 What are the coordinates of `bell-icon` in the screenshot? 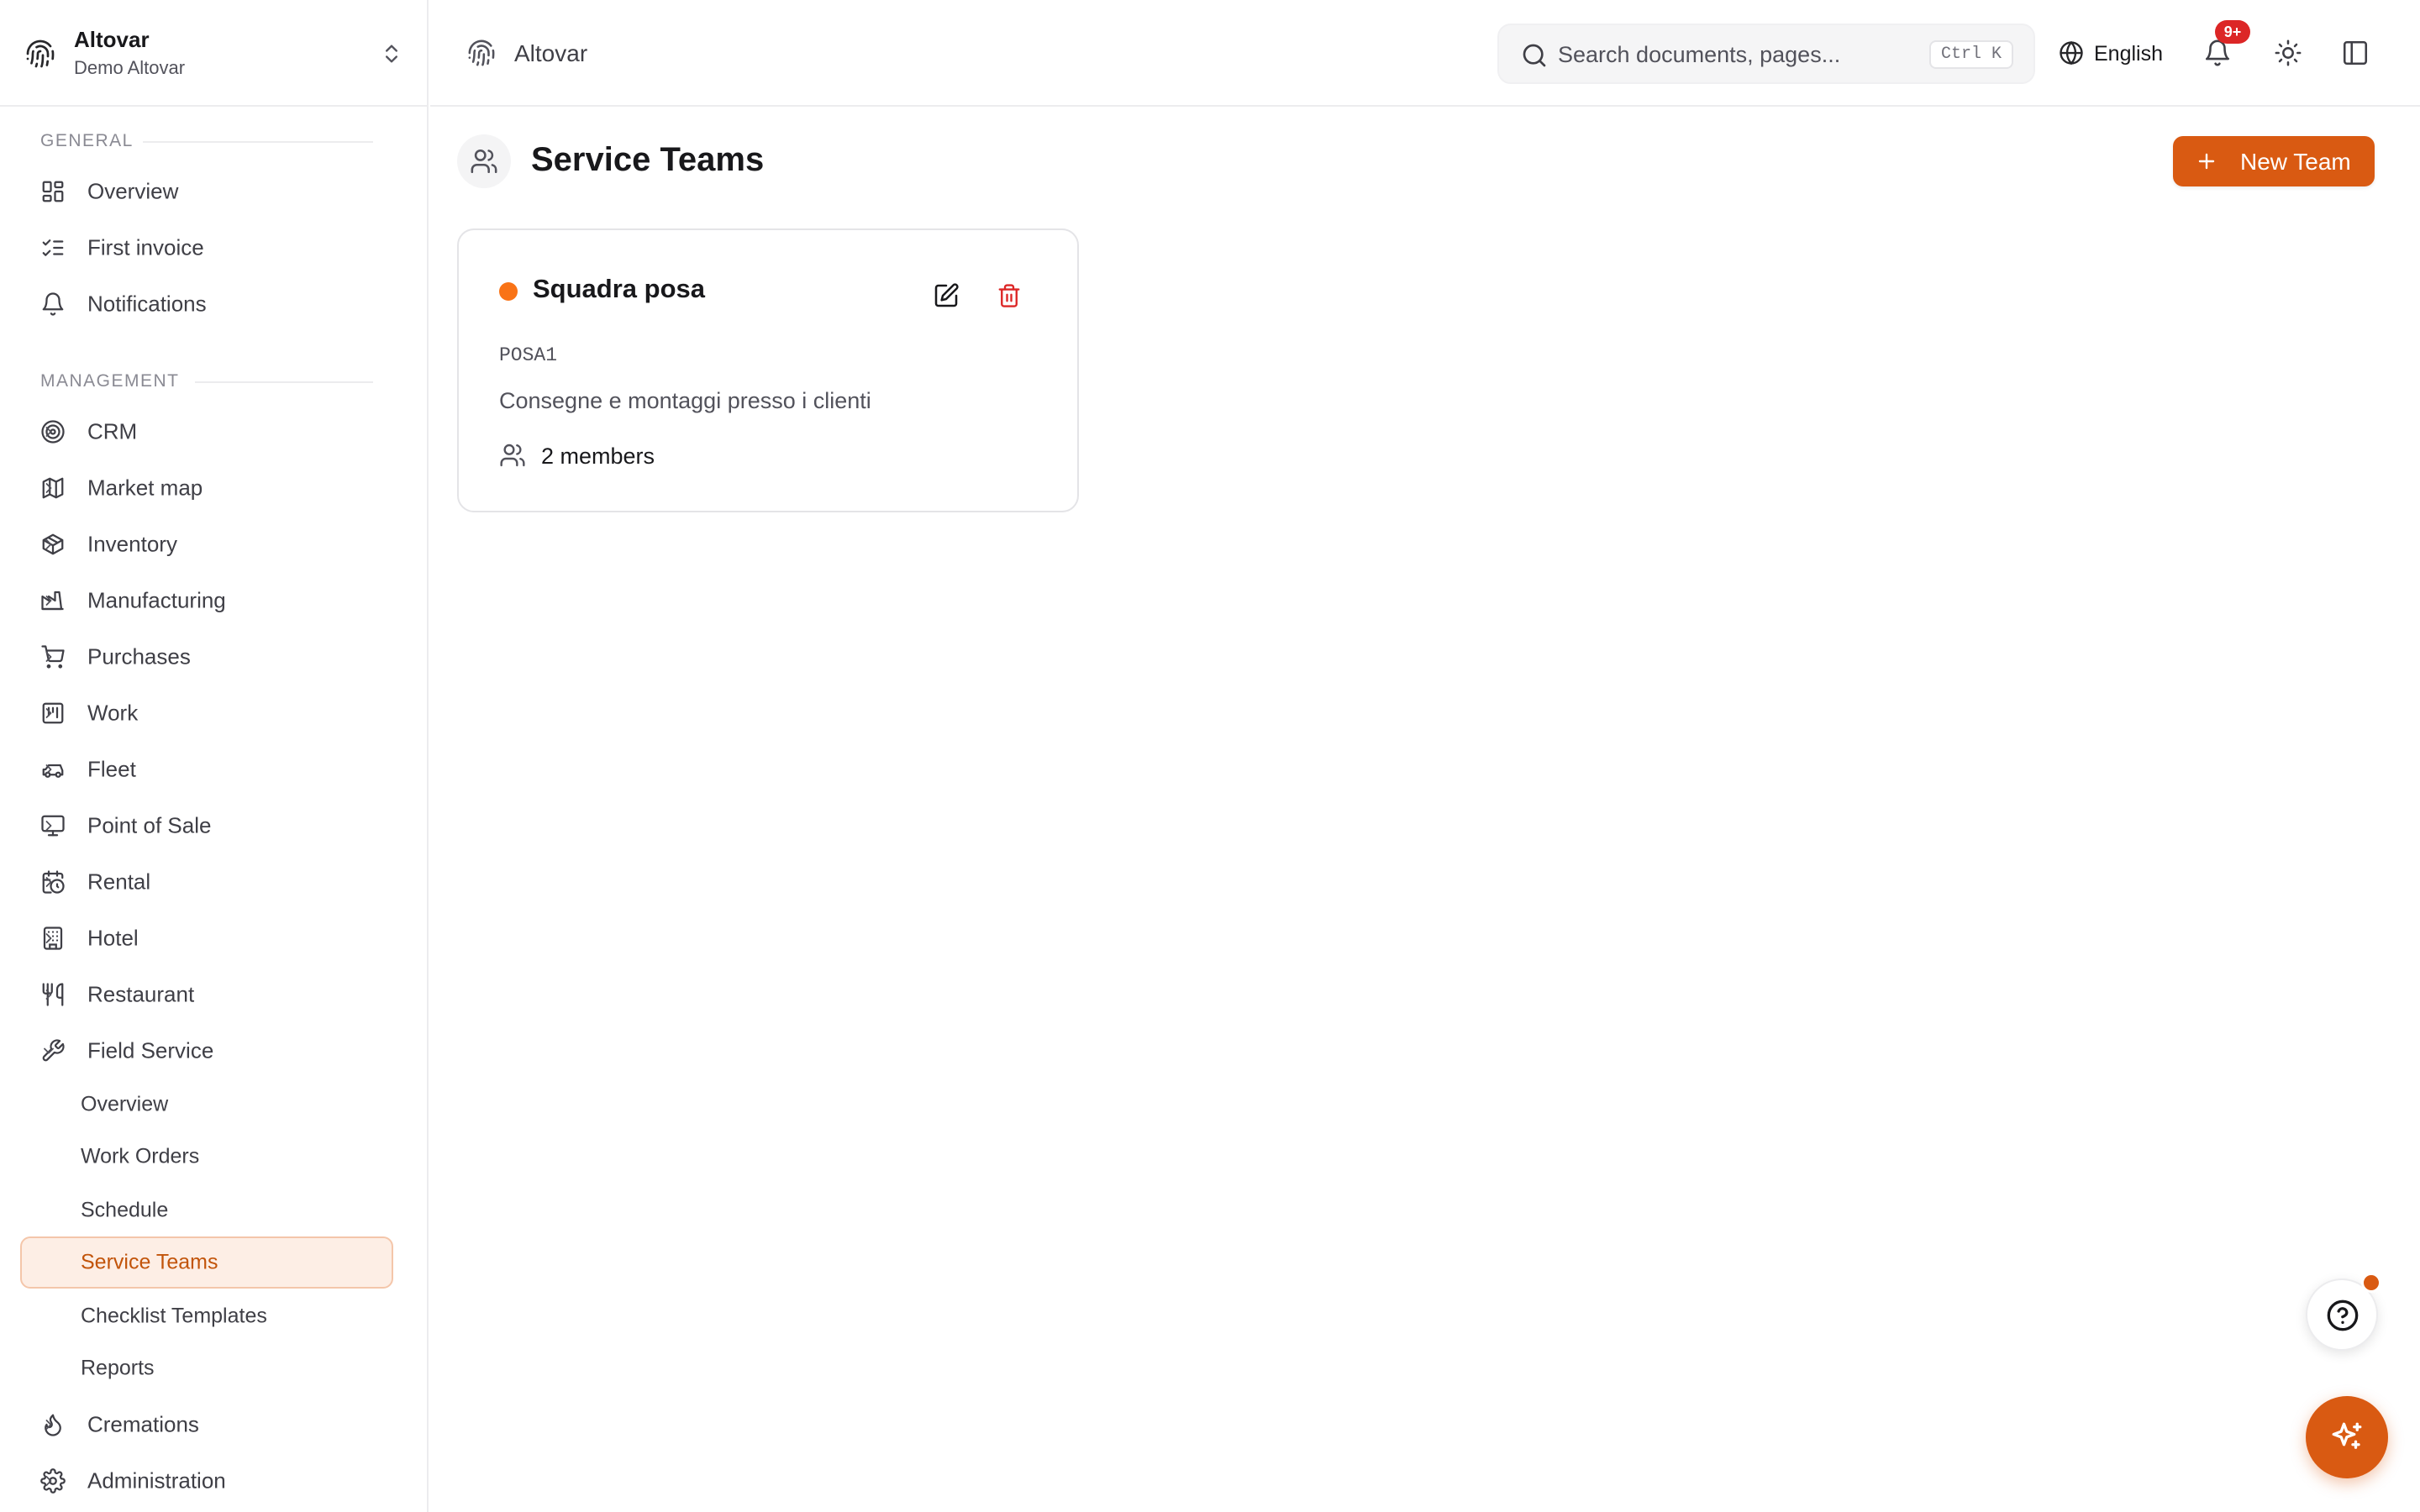 It's located at (53, 304).